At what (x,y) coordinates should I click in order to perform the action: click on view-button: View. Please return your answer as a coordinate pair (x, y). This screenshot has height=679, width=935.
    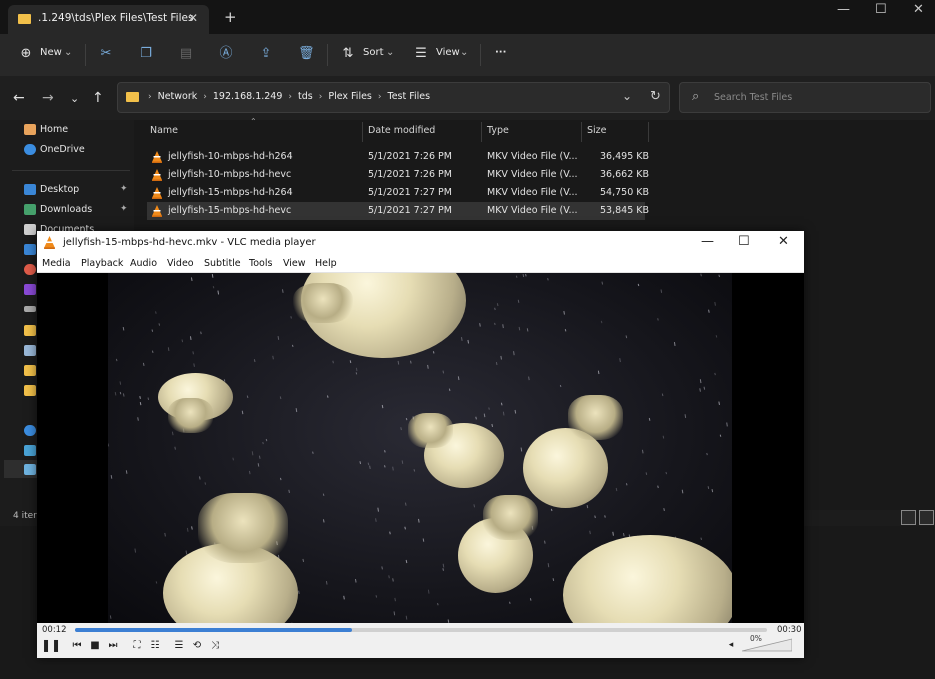
    Looking at the image, I should click on (448, 52).